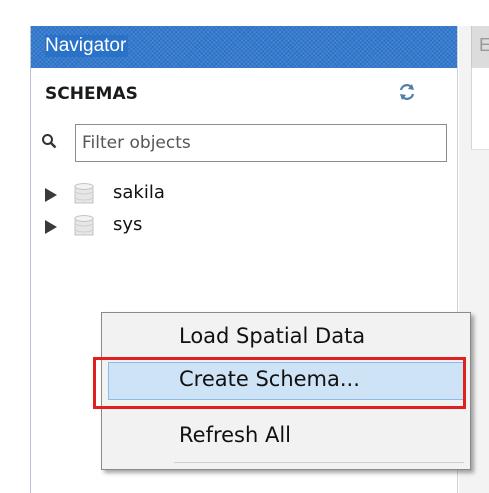 This screenshot has height=493, width=489. I want to click on menu-item-refresh-all: Refresh All, so click(286, 437).